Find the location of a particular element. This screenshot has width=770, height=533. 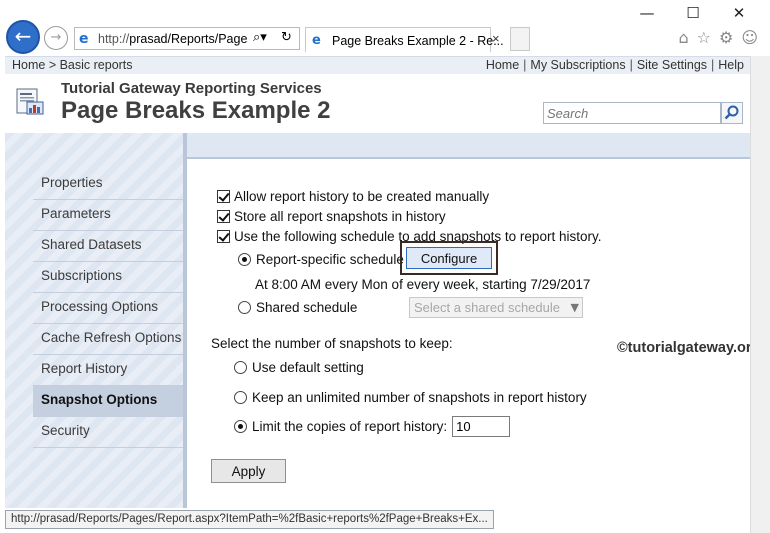

search-button is located at coordinates (732, 113).